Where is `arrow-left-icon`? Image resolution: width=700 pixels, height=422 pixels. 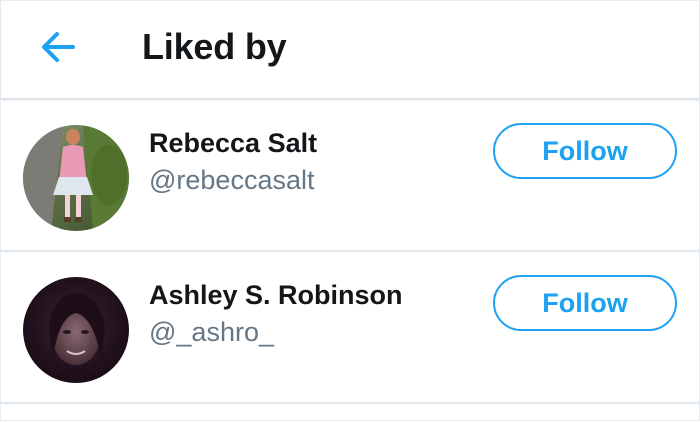
arrow-left-icon is located at coordinates (59, 49).